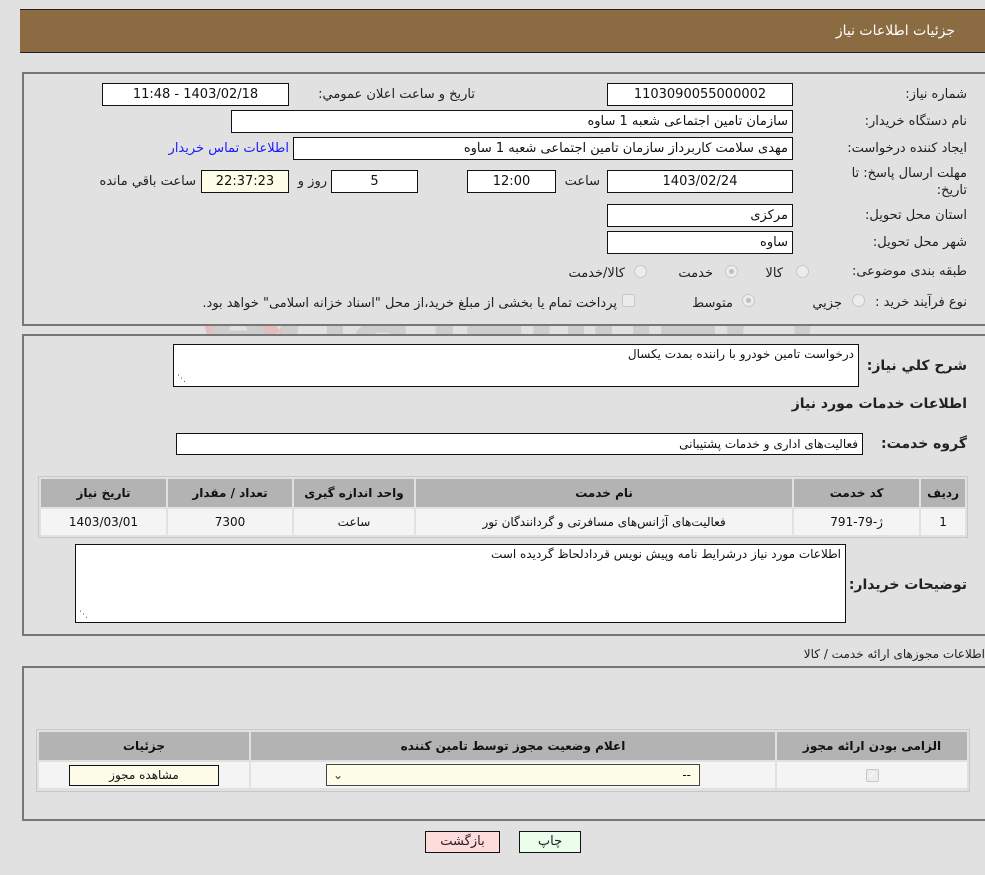  What do you see at coordinates (936, 94) in the screenshot?
I see `need-number-label: شماره نیاز:` at bounding box center [936, 94].